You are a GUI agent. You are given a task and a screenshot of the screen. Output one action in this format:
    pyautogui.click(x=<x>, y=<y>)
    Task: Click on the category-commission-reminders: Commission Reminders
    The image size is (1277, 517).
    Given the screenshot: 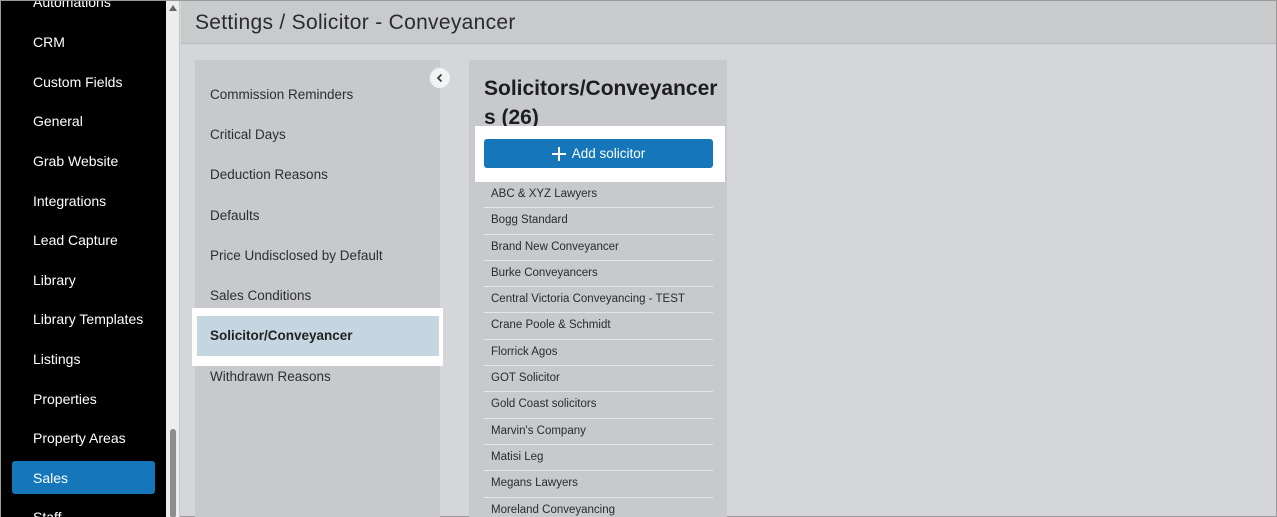 What is the action you would take?
    pyautogui.click(x=281, y=94)
    